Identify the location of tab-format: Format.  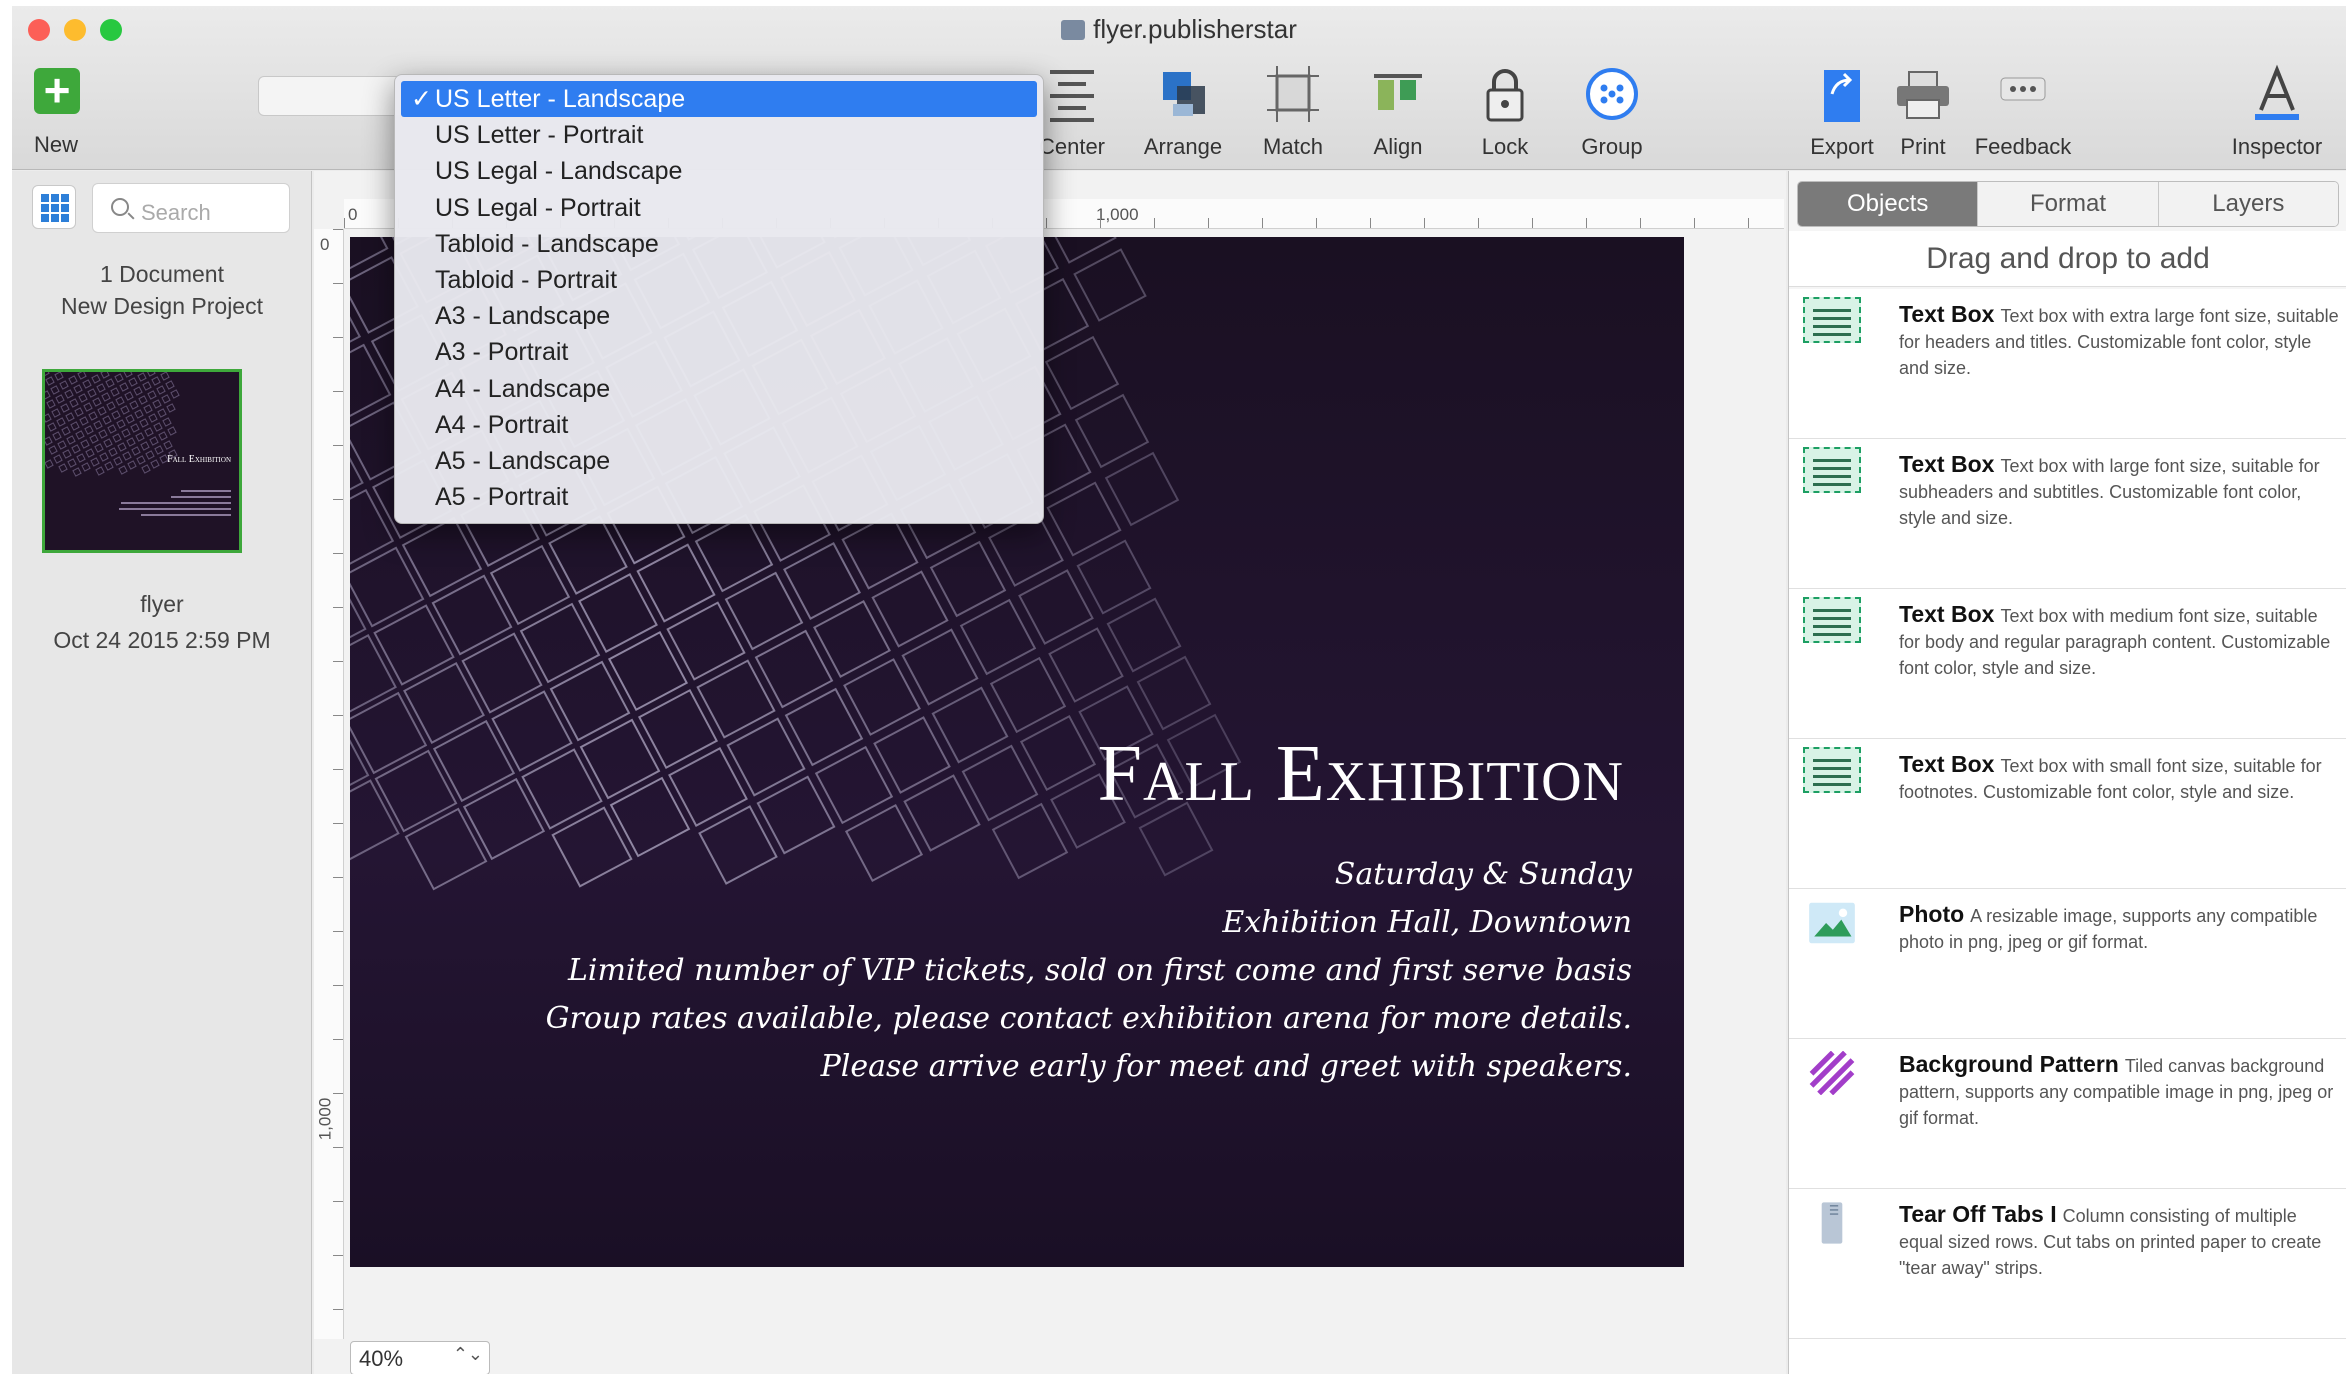
(2068, 204).